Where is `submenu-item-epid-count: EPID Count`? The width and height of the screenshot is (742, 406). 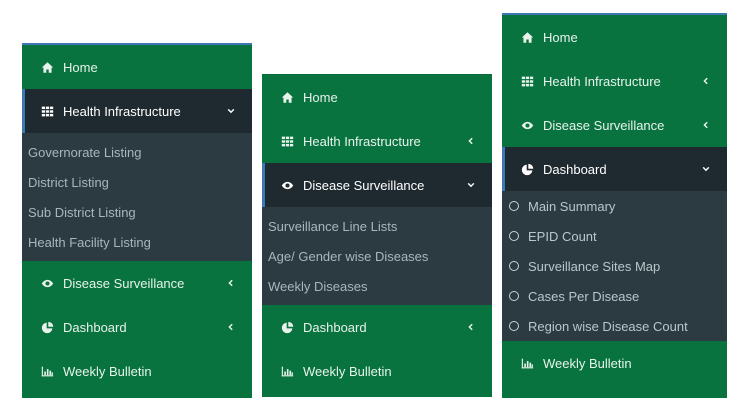
submenu-item-epid-count: EPID Count is located at coordinates (614, 236).